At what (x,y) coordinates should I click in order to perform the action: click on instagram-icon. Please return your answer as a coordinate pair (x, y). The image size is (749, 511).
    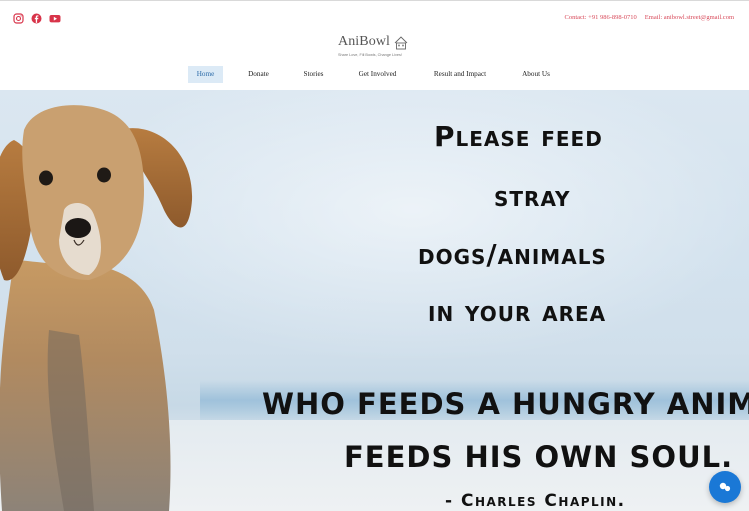
    Looking at the image, I should click on (18, 17).